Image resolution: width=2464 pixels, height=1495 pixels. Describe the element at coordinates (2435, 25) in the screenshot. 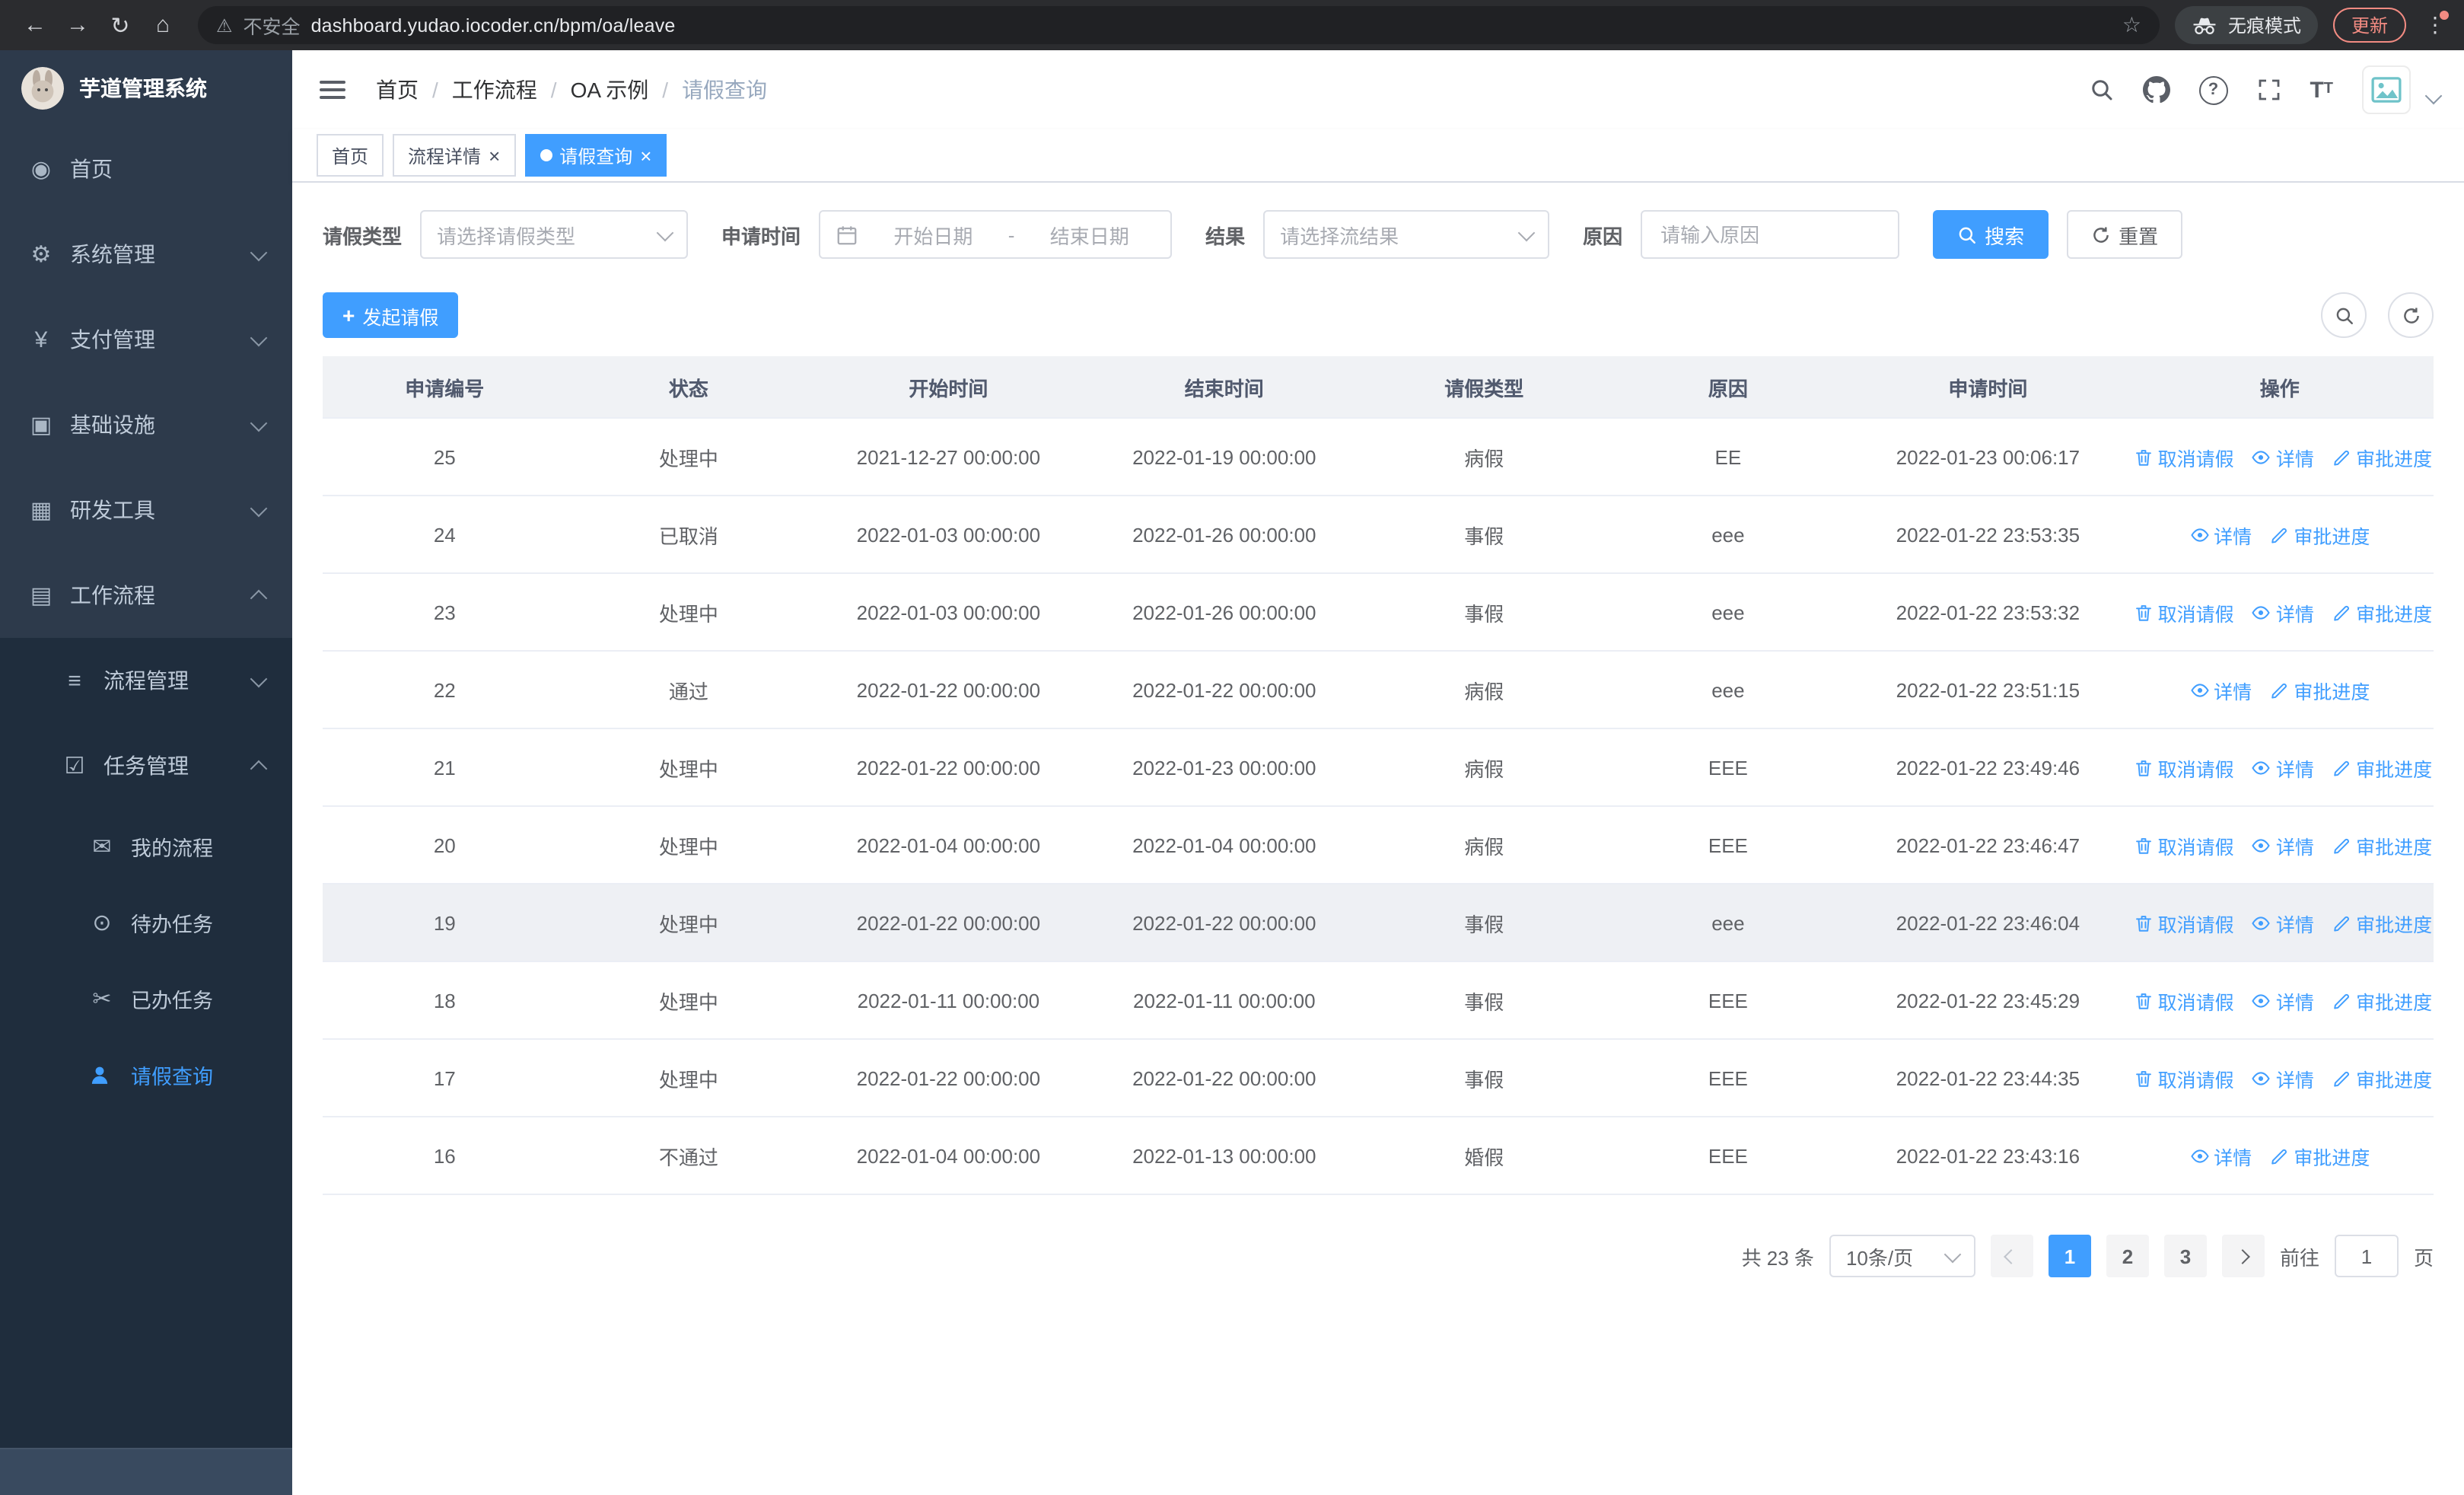

I see `browser-menu-icon: ⋮` at that location.